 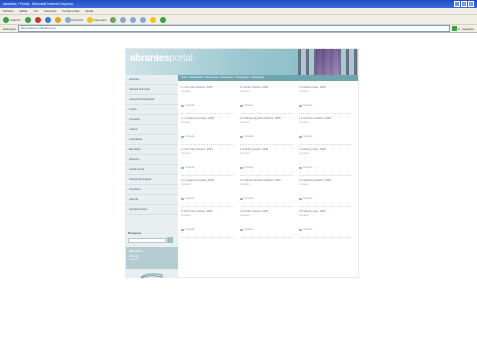 I want to click on close-button: x, so click(x=471, y=4).